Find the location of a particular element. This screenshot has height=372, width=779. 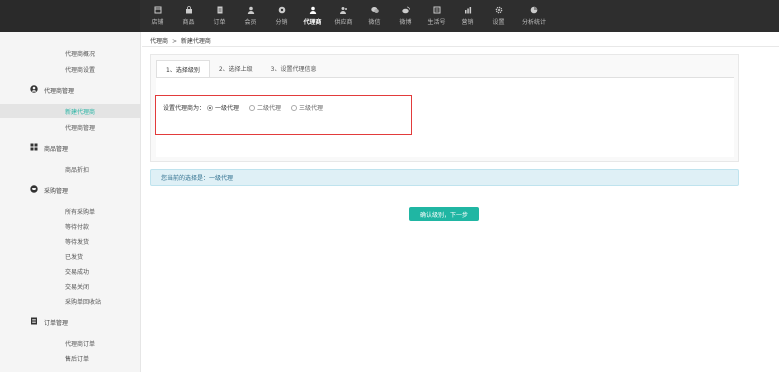

sidebar-item-wait-pay: 等待付款 is located at coordinates (77, 226).